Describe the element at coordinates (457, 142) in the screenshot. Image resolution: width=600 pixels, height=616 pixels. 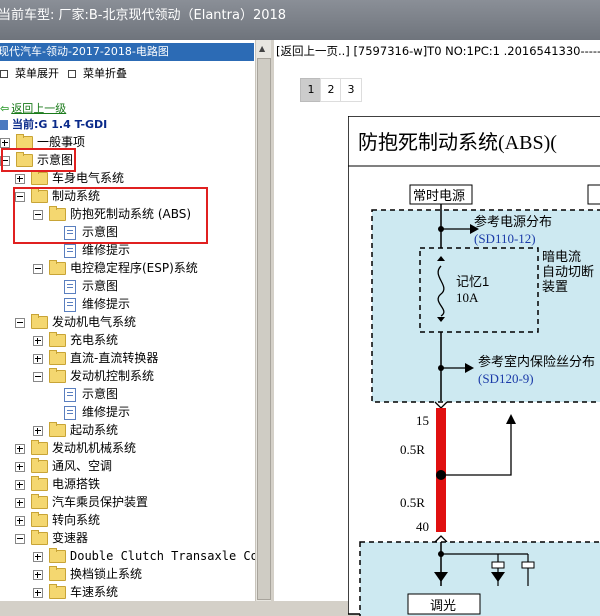
I see `diagram-title: 防抱死制动系统(ABS)(` at that location.